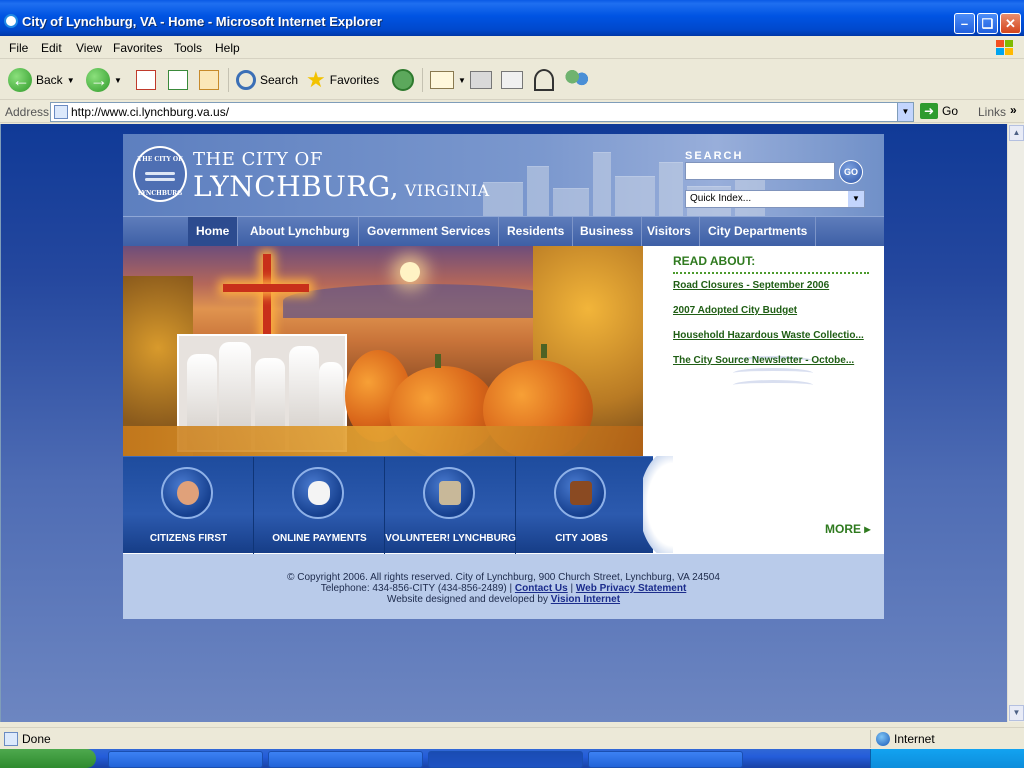 Image resolution: width=1024 pixels, height=768 pixels. I want to click on designed-by-text: Website designed and developed by, so click(468, 599).